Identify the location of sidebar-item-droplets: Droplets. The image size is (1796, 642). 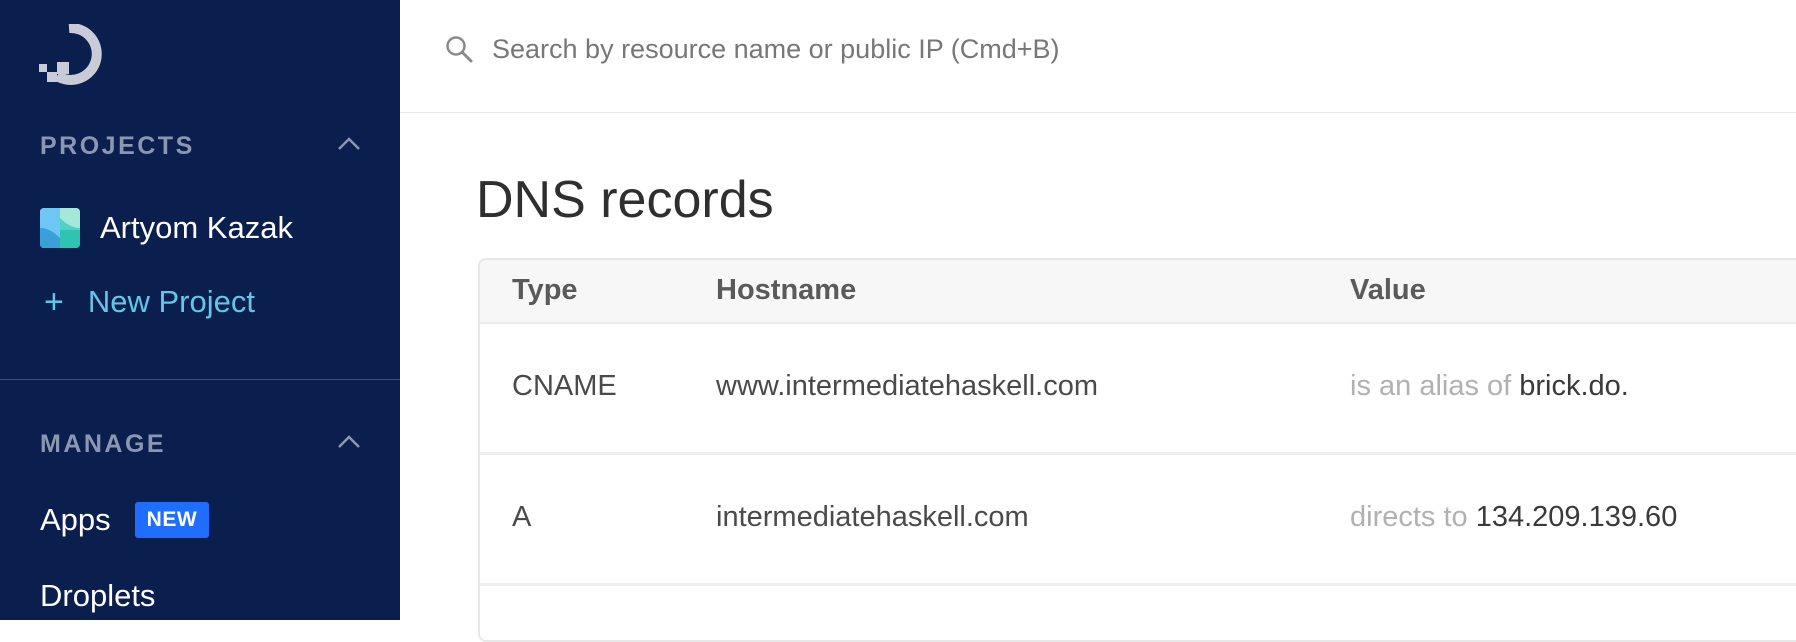
(97, 596).